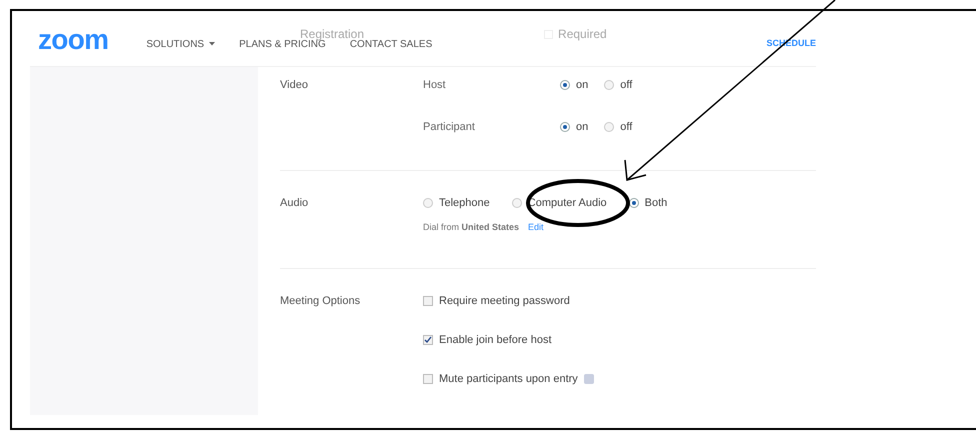 Image resolution: width=976 pixels, height=440 pixels. I want to click on option-label: Telephone, so click(464, 203).